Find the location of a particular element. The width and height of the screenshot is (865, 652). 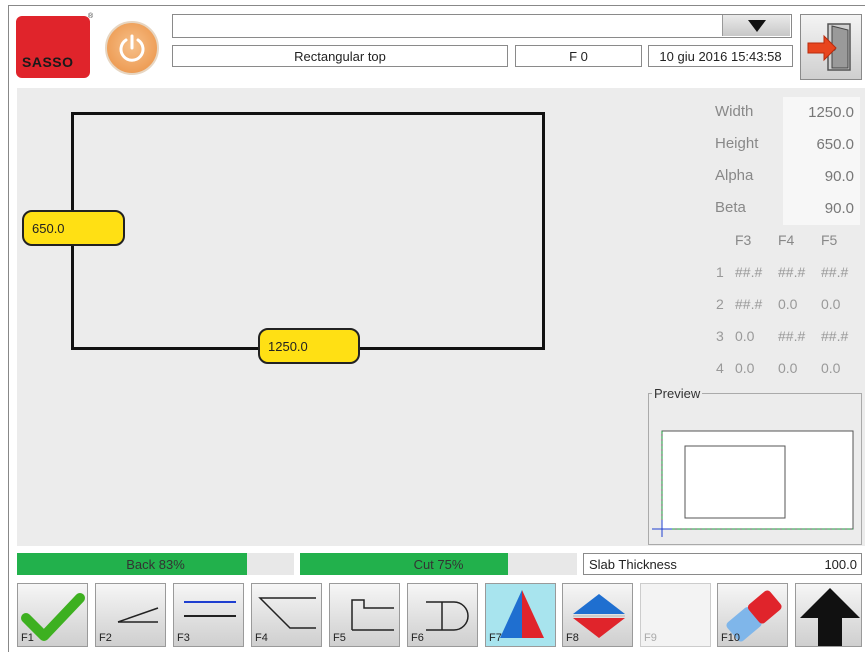

param-width-label: Width is located at coordinates (734, 111).